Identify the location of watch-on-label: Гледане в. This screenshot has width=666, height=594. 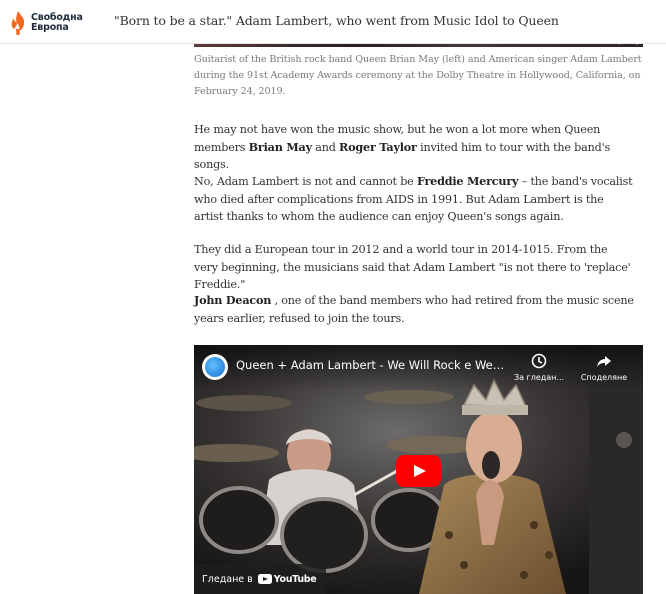
(227, 579).